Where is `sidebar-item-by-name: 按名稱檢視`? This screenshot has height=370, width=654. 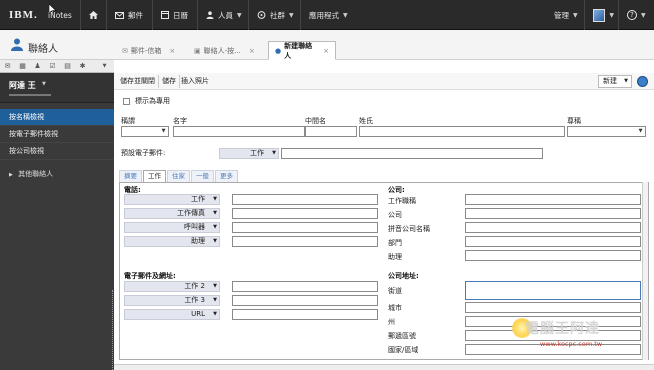
sidebar-item-by-name: 按名稱檢視 is located at coordinates (57, 117).